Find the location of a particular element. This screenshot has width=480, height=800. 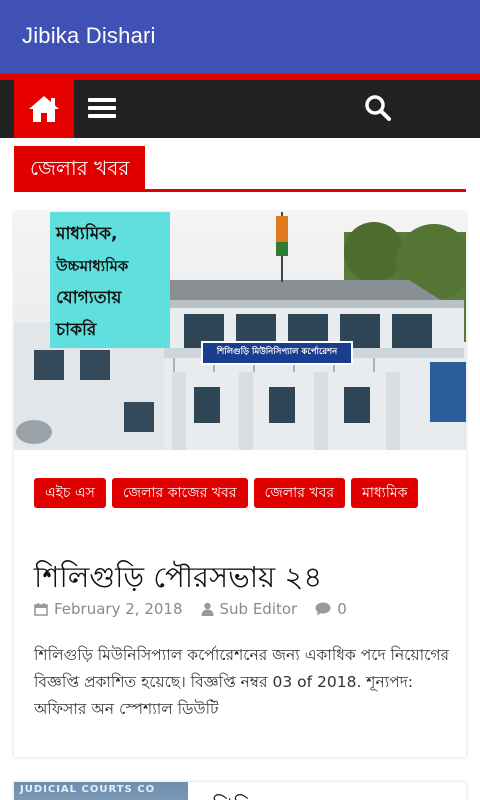

app-title: Jibika Dishari is located at coordinates (89, 35).